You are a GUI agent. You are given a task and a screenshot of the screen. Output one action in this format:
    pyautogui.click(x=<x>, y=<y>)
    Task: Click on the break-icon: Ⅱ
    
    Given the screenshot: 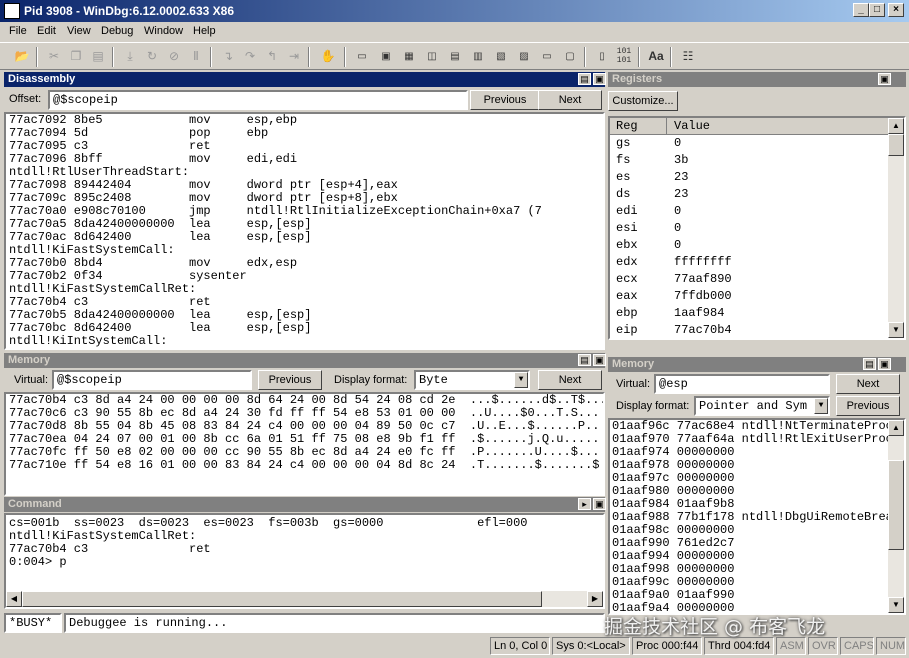 What is the action you would take?
    pyautogui.click(x=196, y=56)
    